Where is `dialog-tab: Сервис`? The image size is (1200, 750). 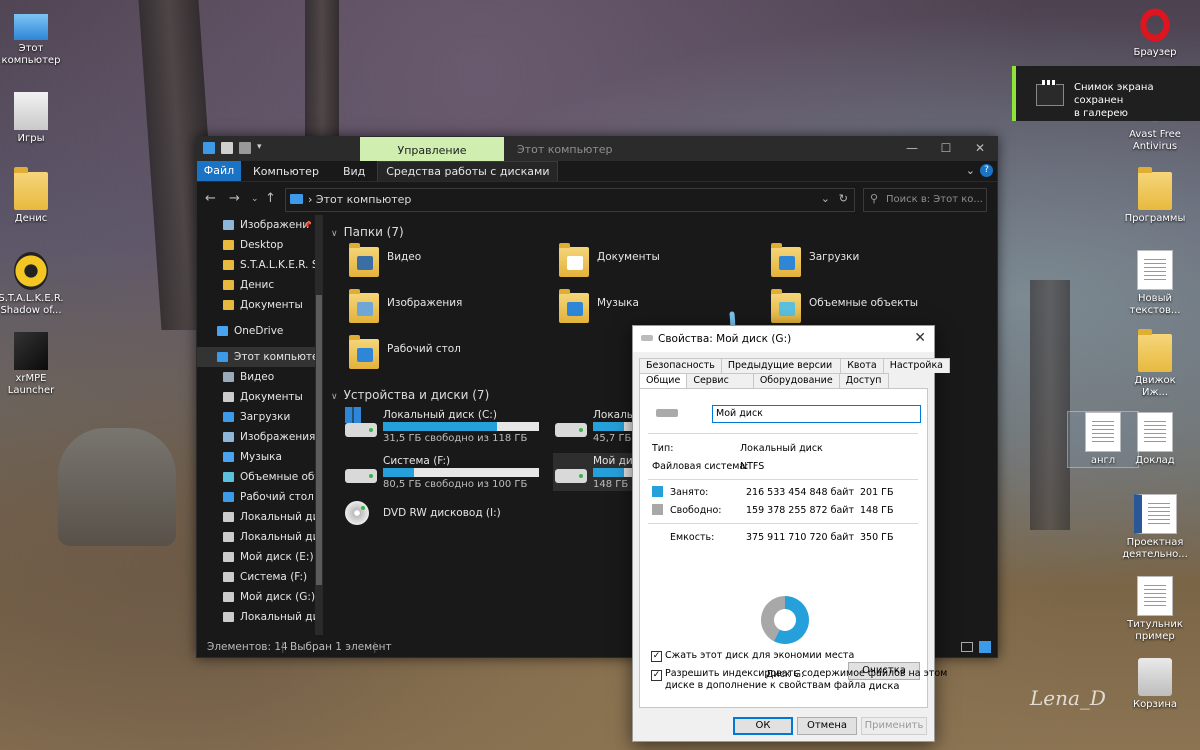 dialog-tab: Сервис is located at coordinates (720, 380).